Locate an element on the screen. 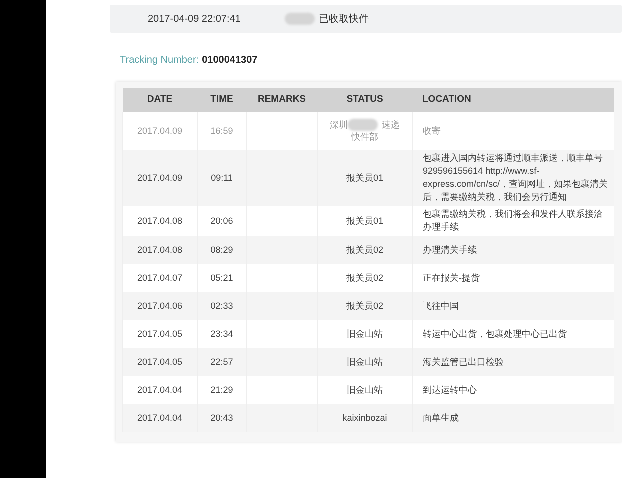 The height and width of the screenshot is (478, 622). table-cell: 飞往中国 is located at coordinates (513, 306).